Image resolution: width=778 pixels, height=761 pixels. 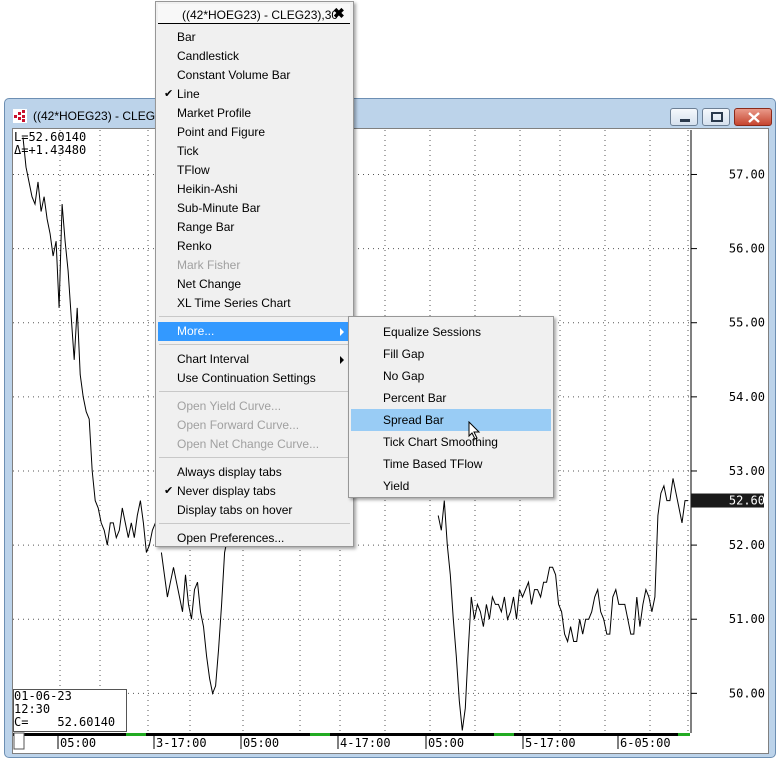 I want to click on menu-header-title: ((42*HOEG23) - CLEG23),30, so click(x=260, y=15).